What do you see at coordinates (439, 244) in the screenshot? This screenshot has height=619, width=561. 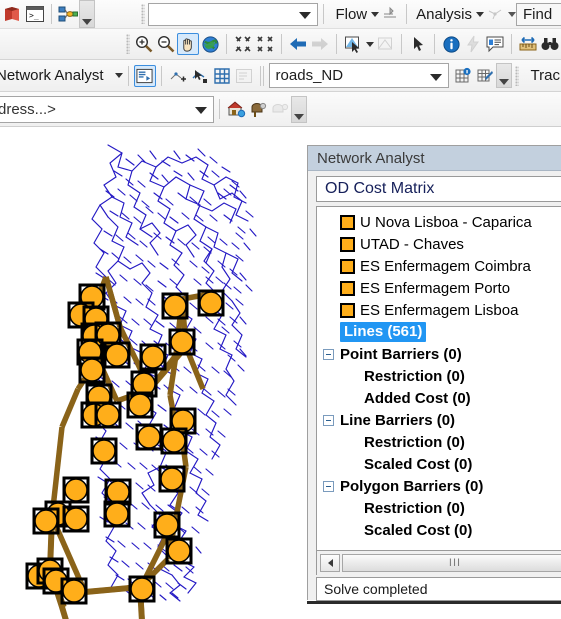 I see `tree-item-utad-chaves: UTAD - Chaves` at bounding box center [439, 244].